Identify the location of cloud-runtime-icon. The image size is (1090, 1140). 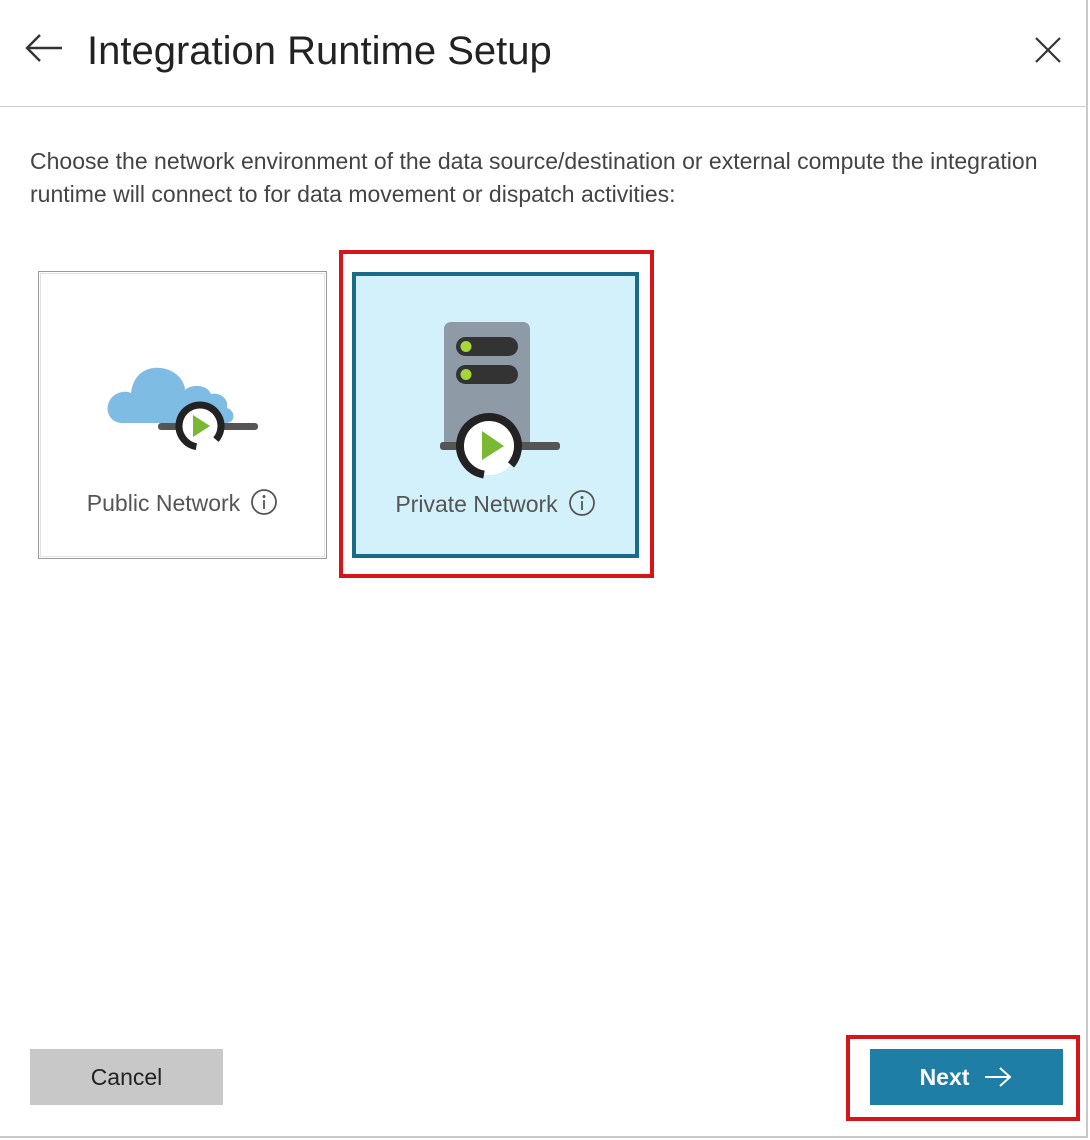
(182, 409).